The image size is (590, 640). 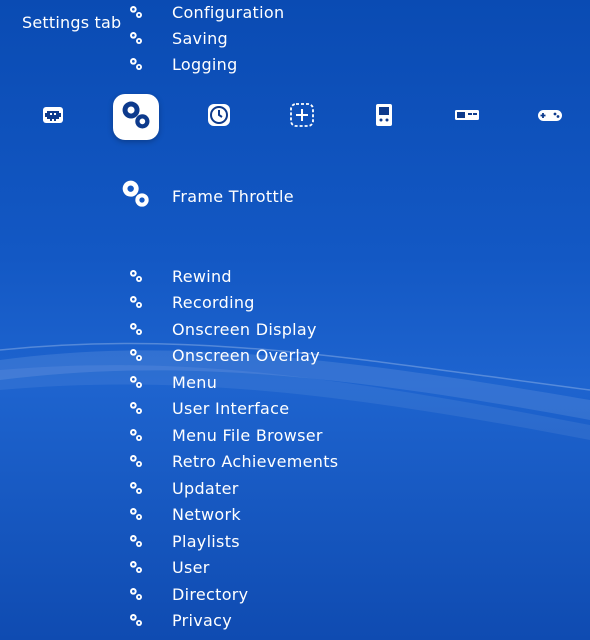 I want to click on tab-settings, so click(x=136, y=117).